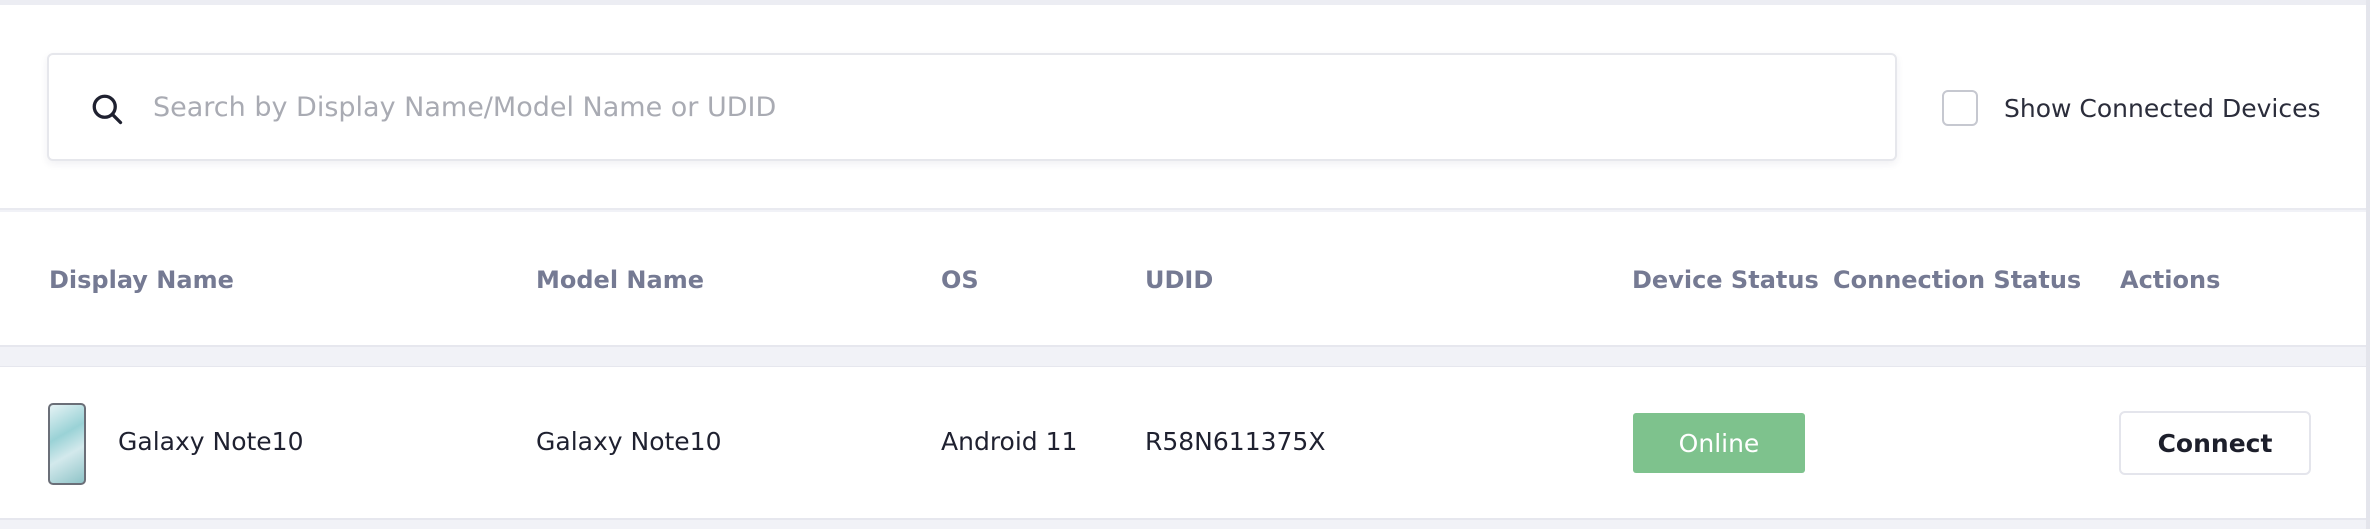 Image resolution: width=2370 pixels, height=529 pixels. What do you see at coordinates (141, 280) in the screenshot?
I see `column-header-display-name: Display Name` at bounding box center [141, 280].